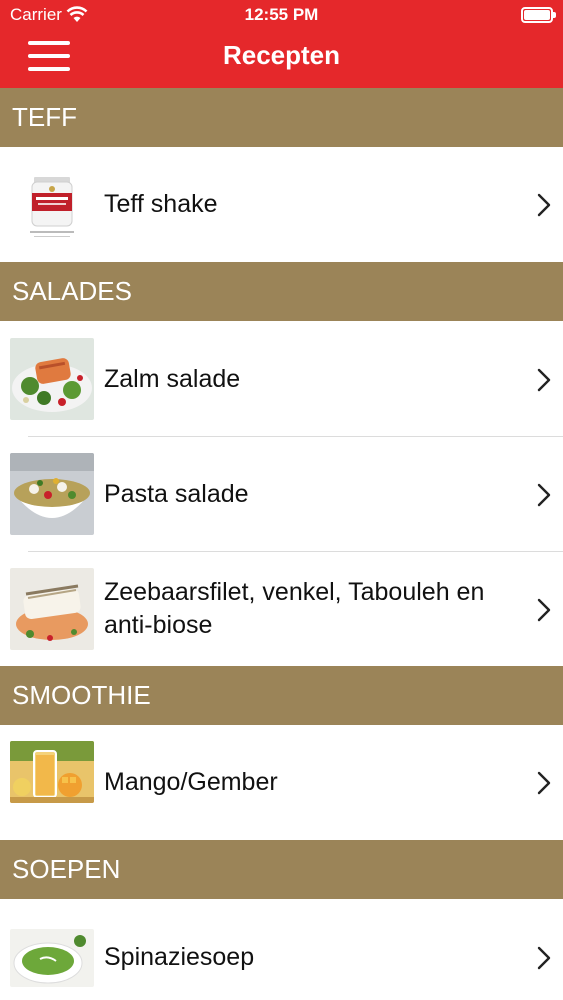  Describe the element at coordinates (281, 55) in the screenshot. I see `page-title: Recepten` at that location.